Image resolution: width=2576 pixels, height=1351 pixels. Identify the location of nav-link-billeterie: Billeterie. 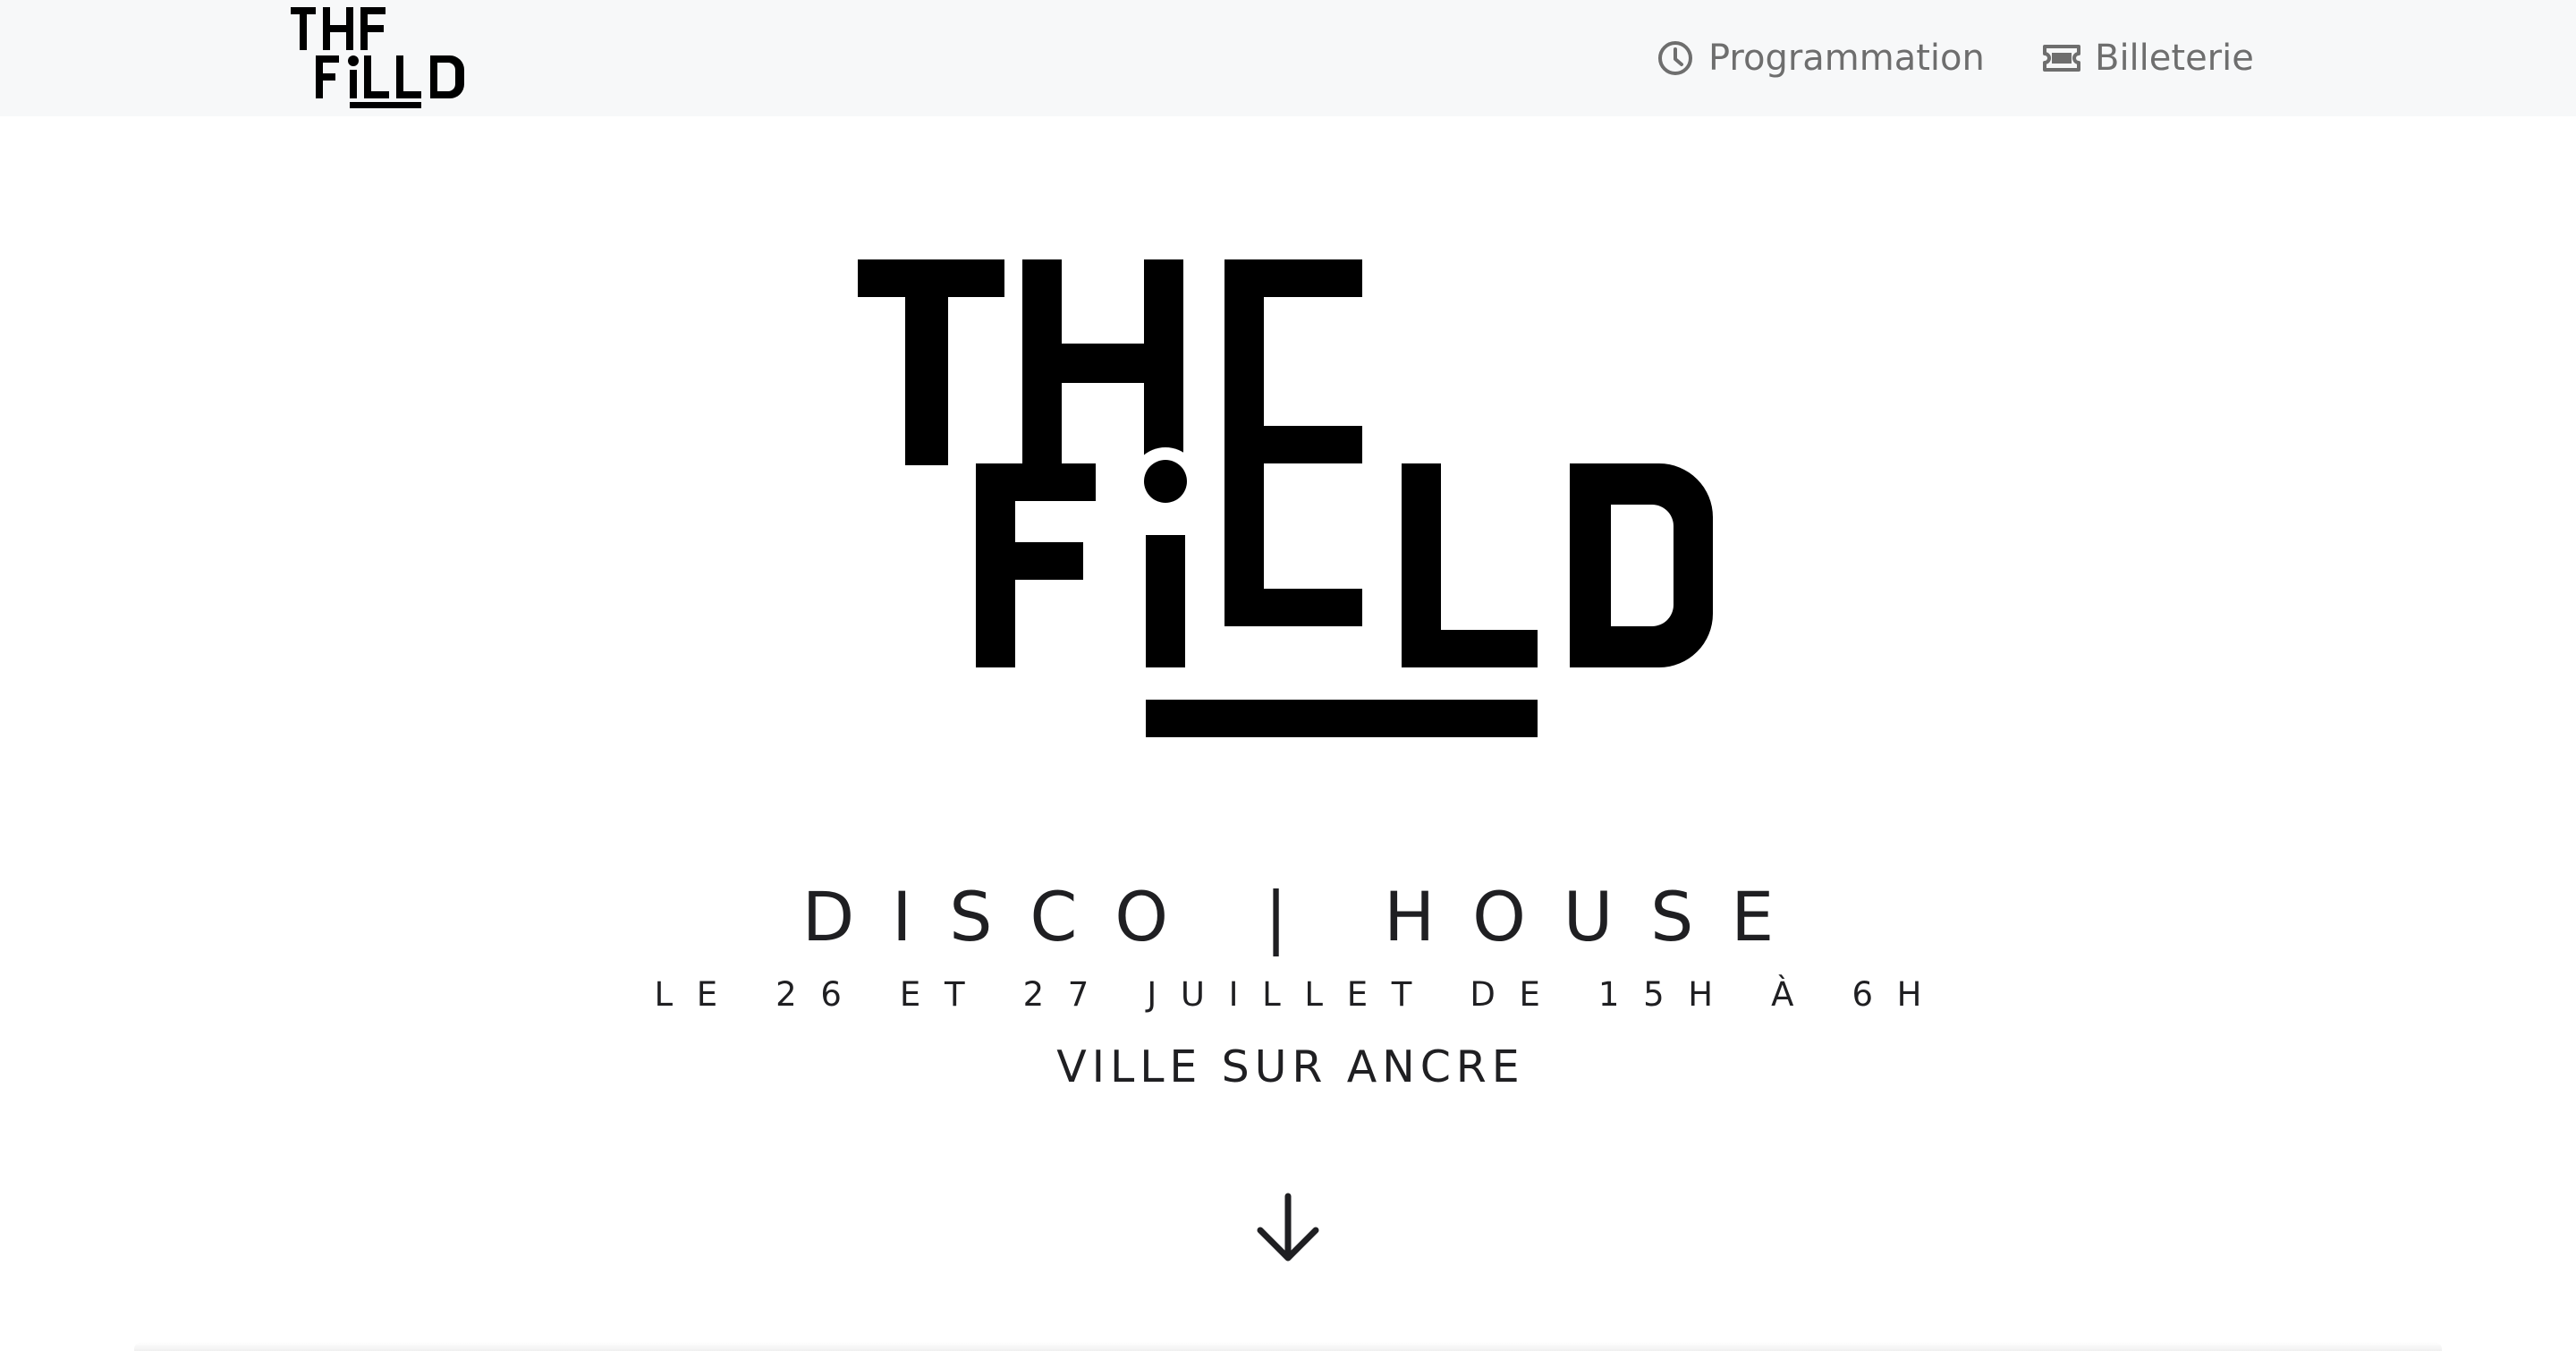
(2147, 58).